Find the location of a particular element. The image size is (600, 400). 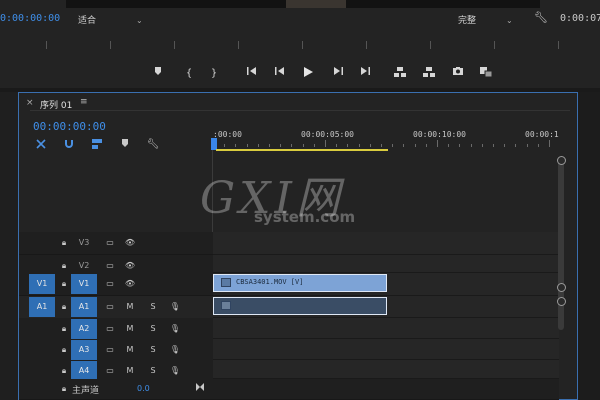

panel-menu-icon: ≡ is located at coordinates (84, 102).